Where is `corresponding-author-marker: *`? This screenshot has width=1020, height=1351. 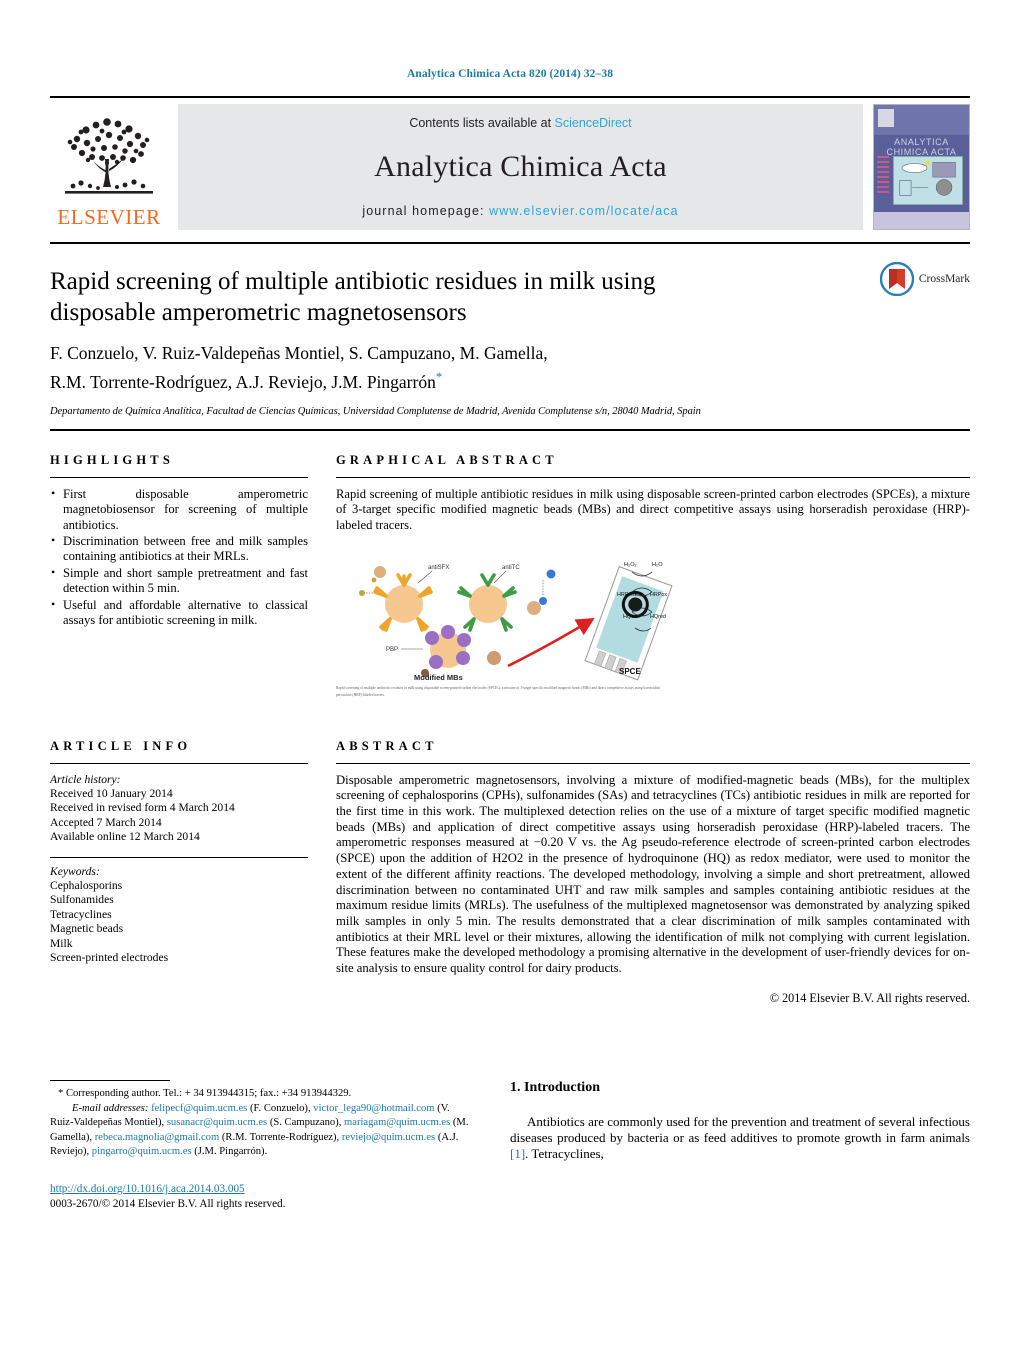 corresponding-author-marker: * is located at coordinates (439, 376).